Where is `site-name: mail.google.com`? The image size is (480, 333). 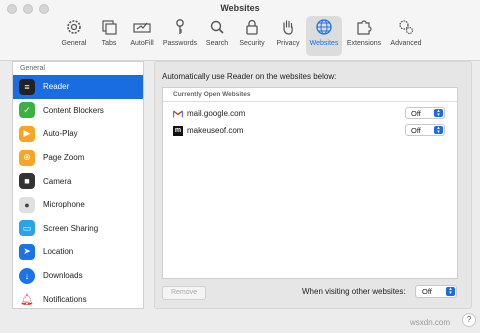
site-name: mail.google.com is located at coordinates (216, 113).